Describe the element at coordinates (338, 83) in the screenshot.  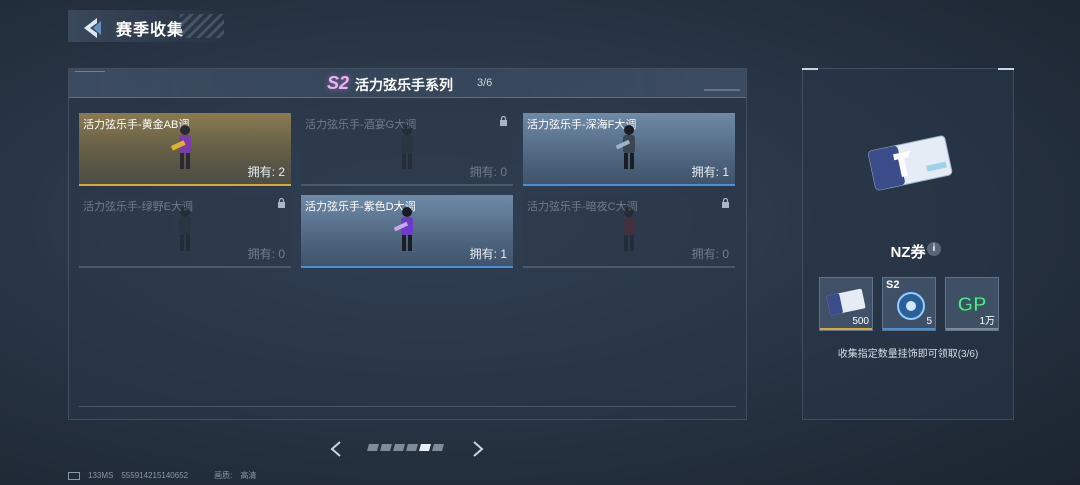
I see `season-badge: S2` at that location.